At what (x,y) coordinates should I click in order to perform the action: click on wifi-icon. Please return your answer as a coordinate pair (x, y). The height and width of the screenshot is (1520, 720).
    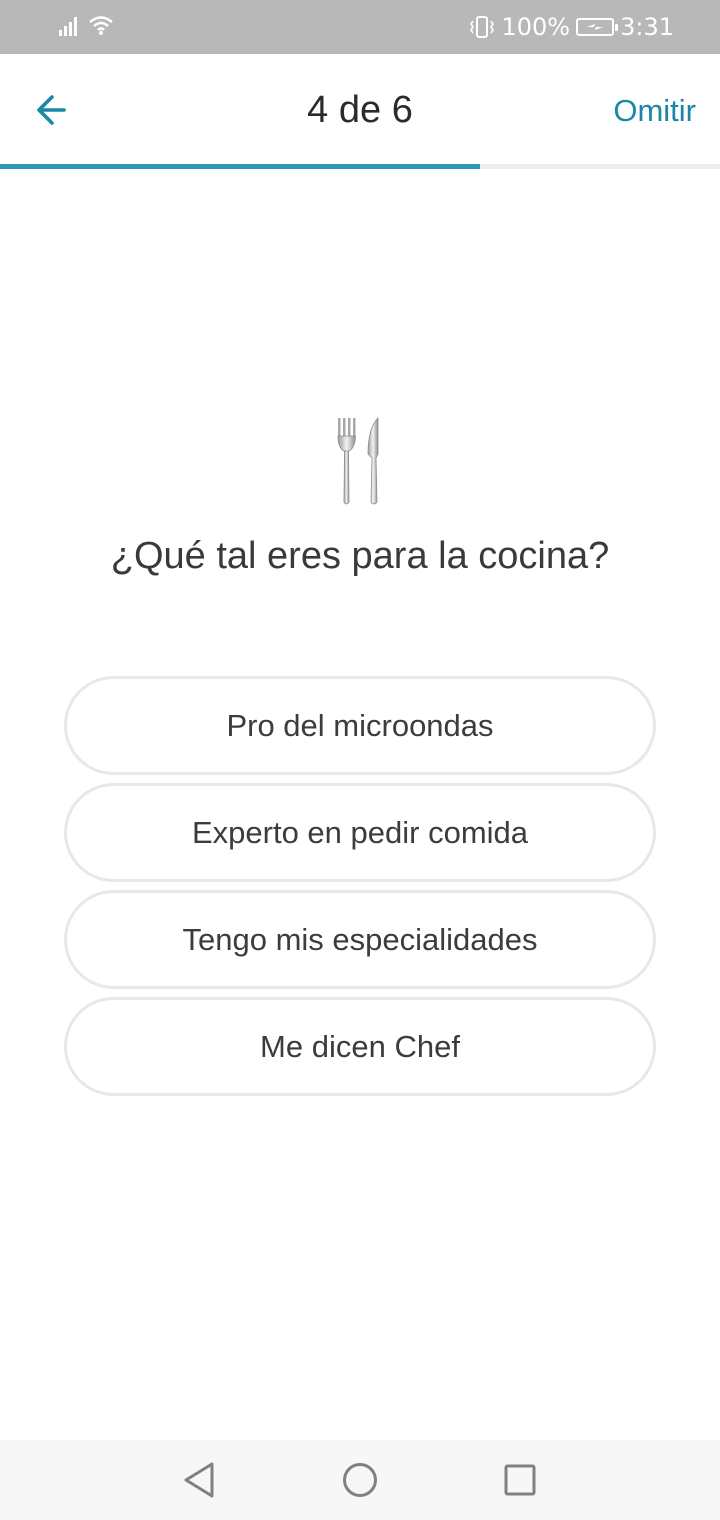
    Looking at the image, I should click on (101, 25).